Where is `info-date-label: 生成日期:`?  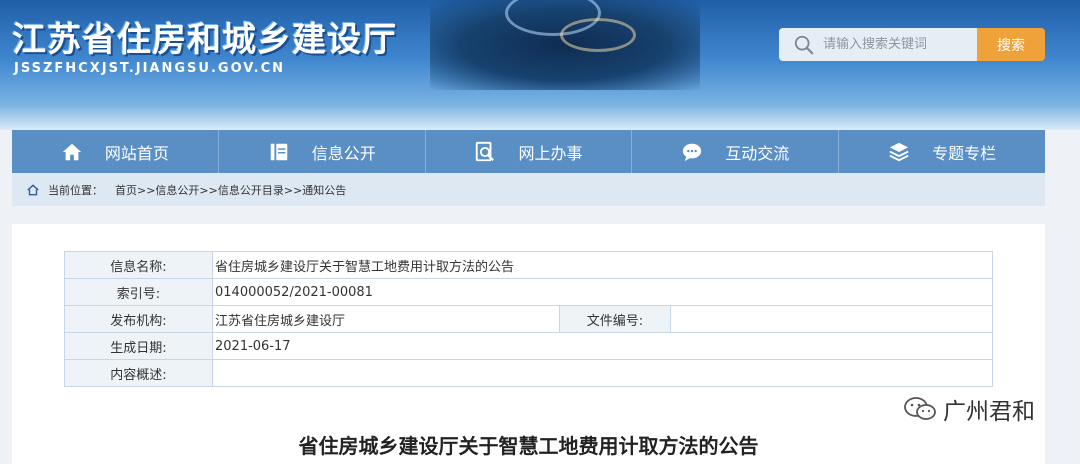 info-date-label: 生成日期: is located at coordinates (138, 346).